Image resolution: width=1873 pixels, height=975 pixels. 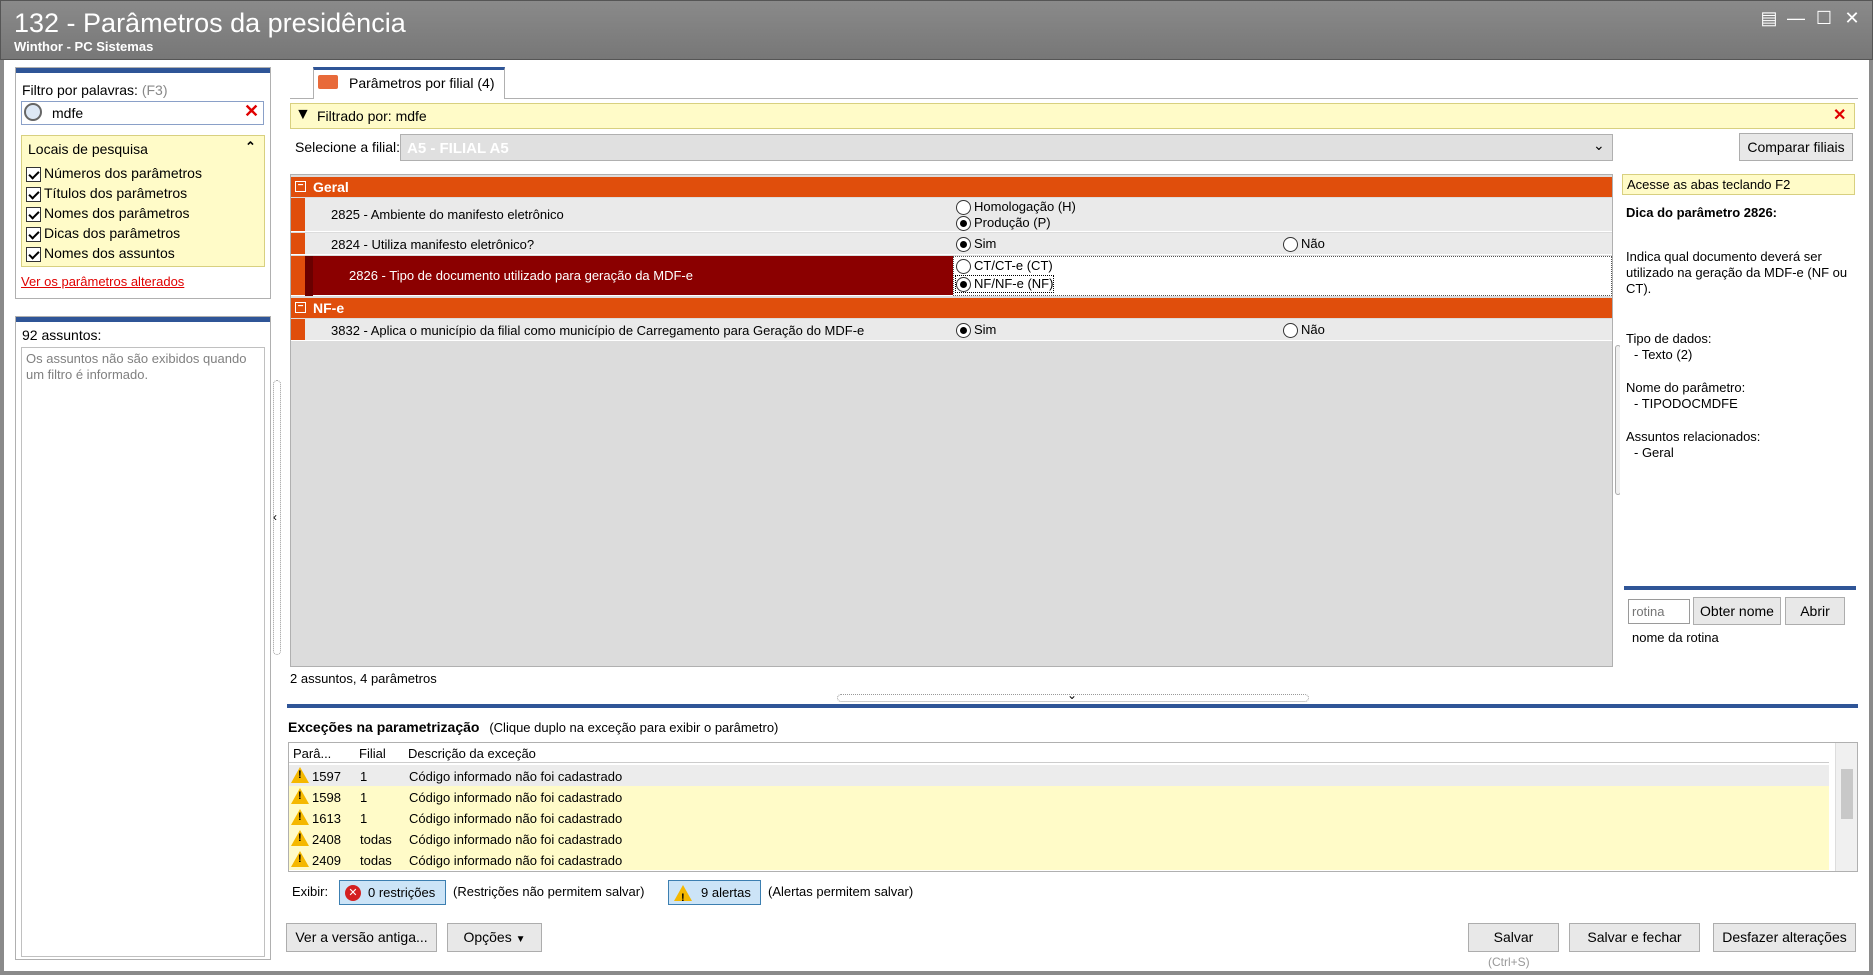 What do you see at coordinates (1072, 116) in the screenshot?
I see `filter-bar: ▼ Filtrado por: mdfe ✕` at bounding box center [1072, 116].